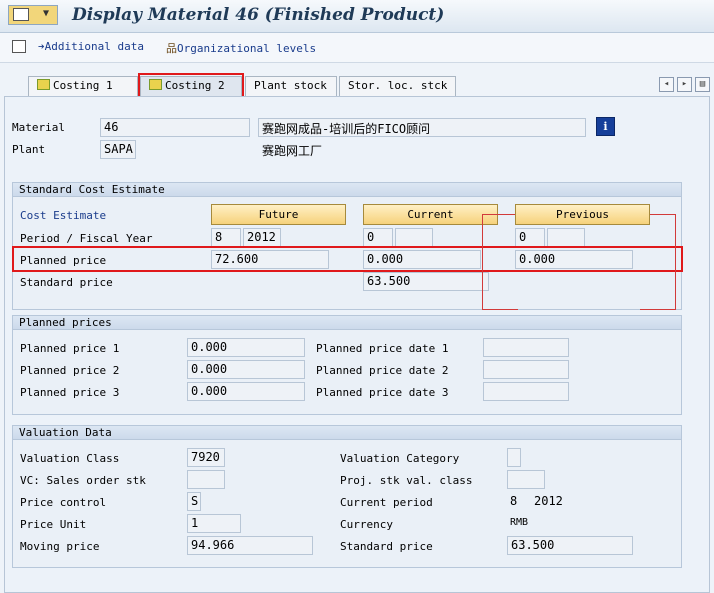 This screenshot has width=714, height=593. I want to click on chevron-down-icon: ▼, so click(46, 13).